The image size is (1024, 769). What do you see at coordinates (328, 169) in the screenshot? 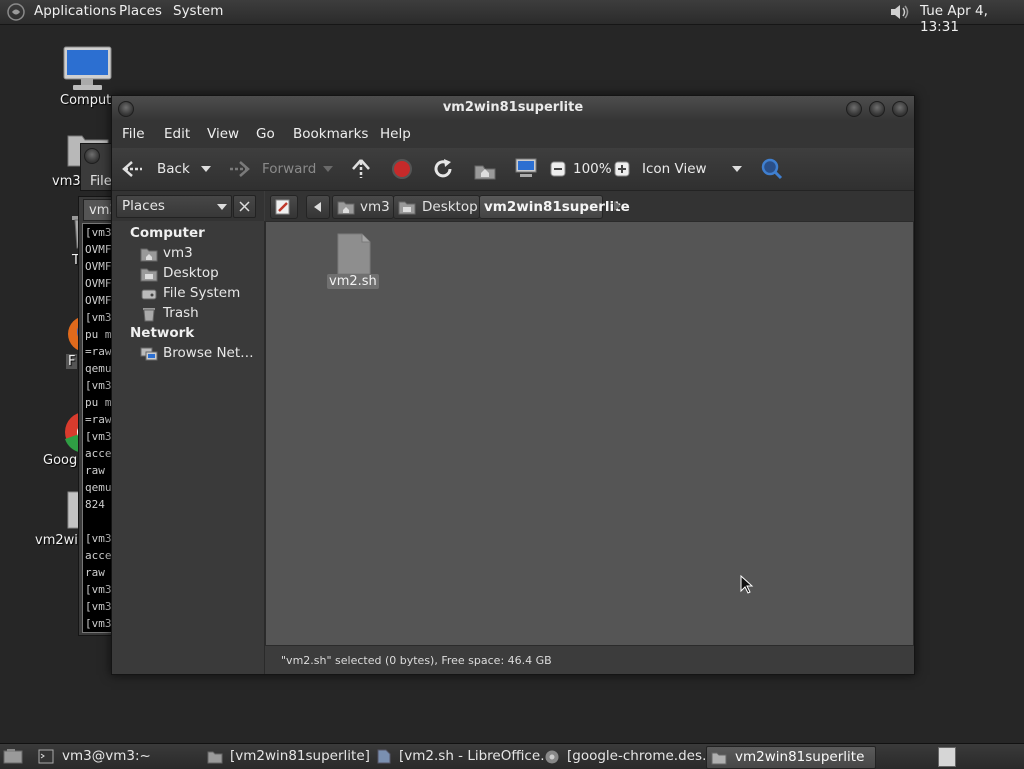
I see `forward-history-dropdown-icon` at bounding box center [328, 169].